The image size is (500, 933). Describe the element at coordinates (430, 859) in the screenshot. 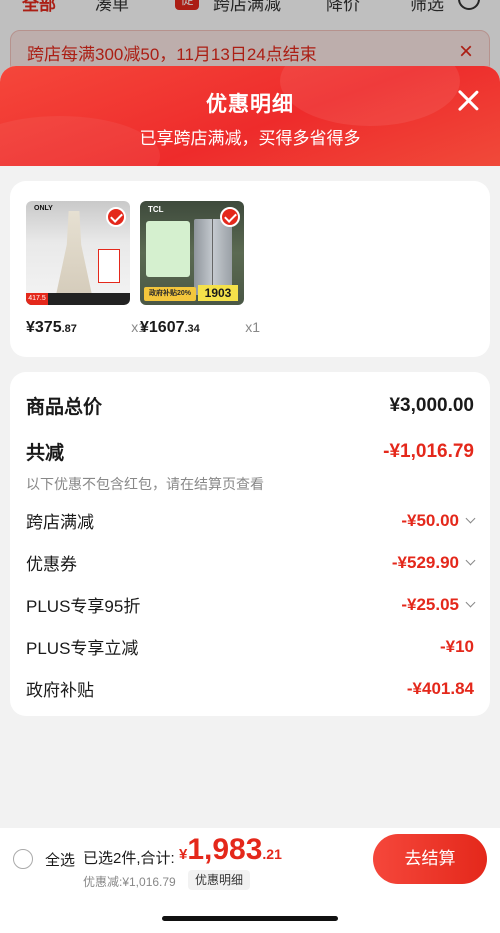

I see `checkout-button: 去结算` at that location.